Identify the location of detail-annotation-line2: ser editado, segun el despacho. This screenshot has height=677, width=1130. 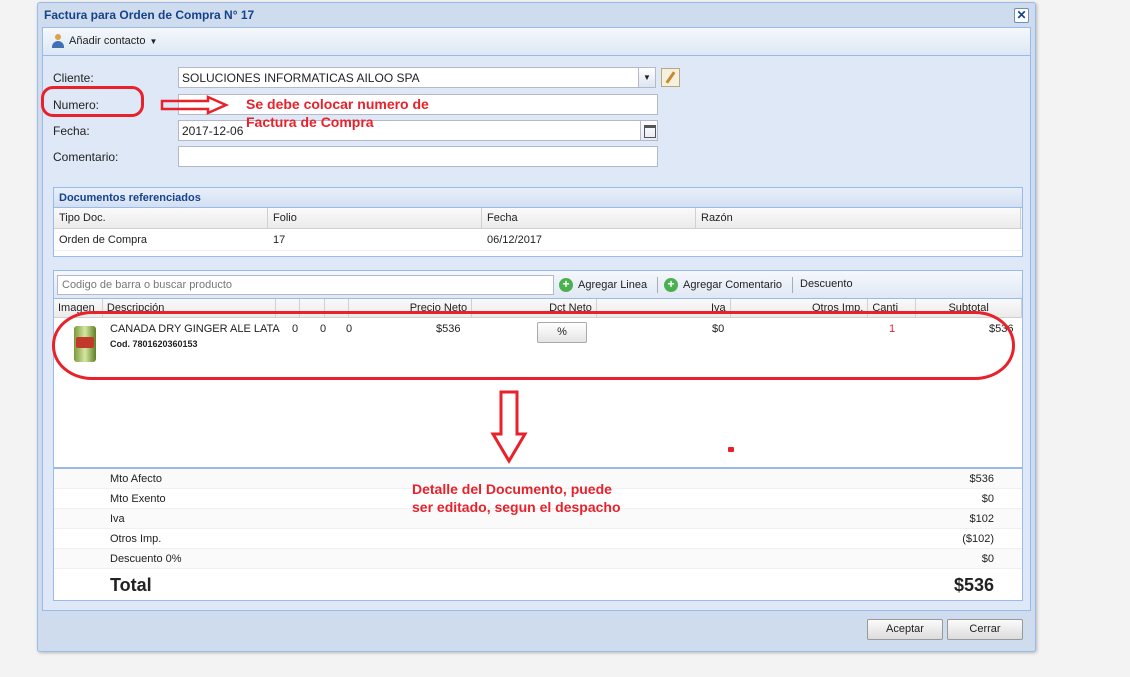
(516, 507).